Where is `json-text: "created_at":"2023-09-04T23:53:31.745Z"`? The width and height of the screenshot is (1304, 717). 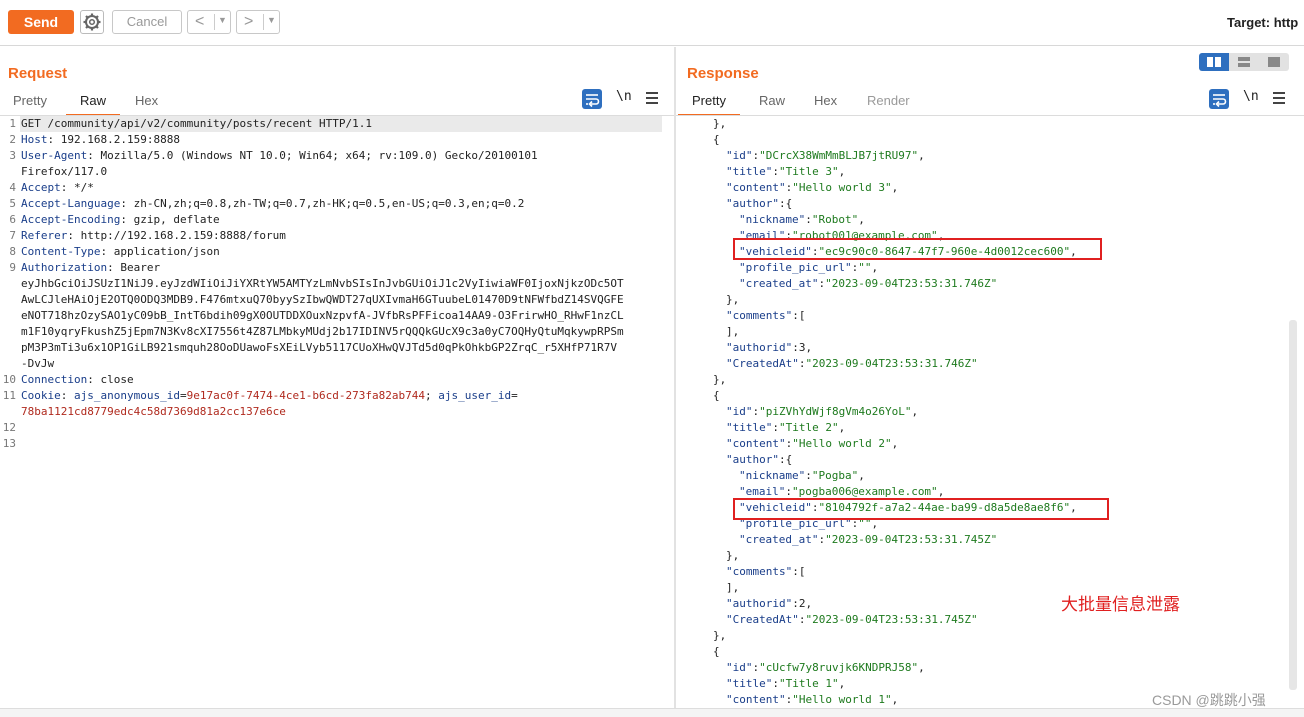
json-text: "created_at":"2023-09-04T23:53:31.745Z" is located at coordinates (868, 539).